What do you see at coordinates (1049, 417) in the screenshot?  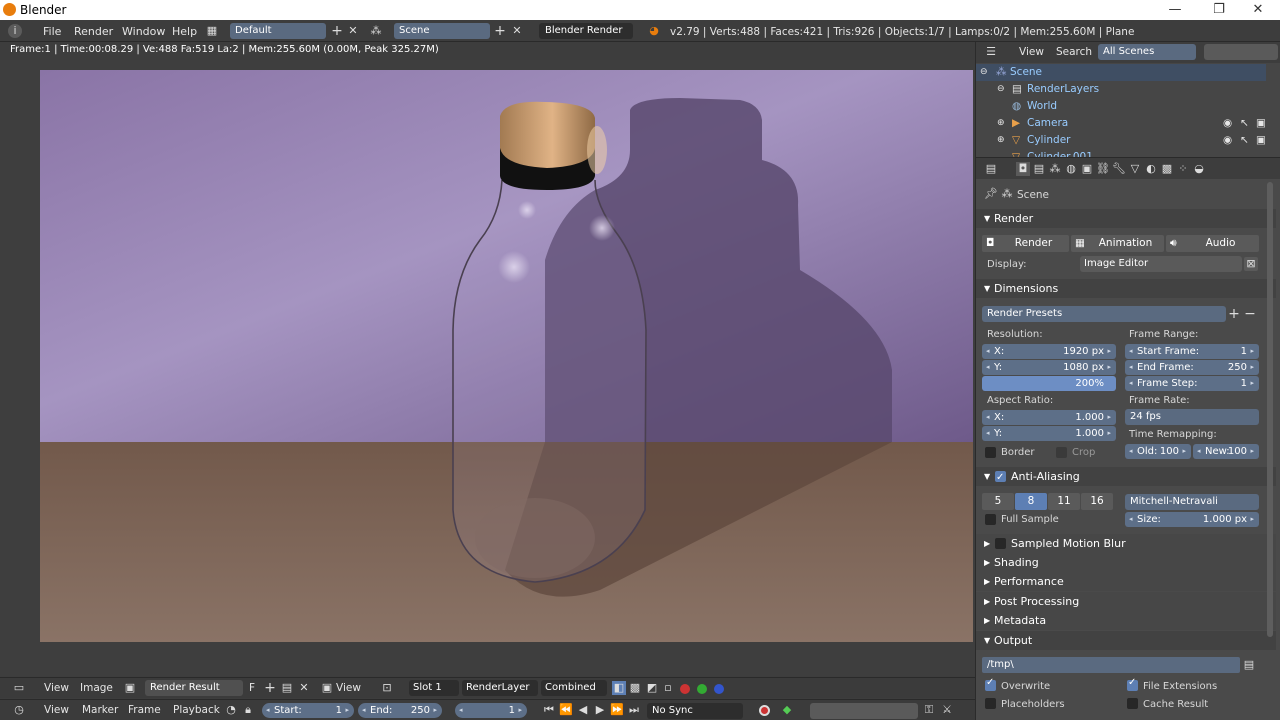 I see `aspect-x-field: ◂ X: 1.000 ▸` at bounding box center [1049, 417].